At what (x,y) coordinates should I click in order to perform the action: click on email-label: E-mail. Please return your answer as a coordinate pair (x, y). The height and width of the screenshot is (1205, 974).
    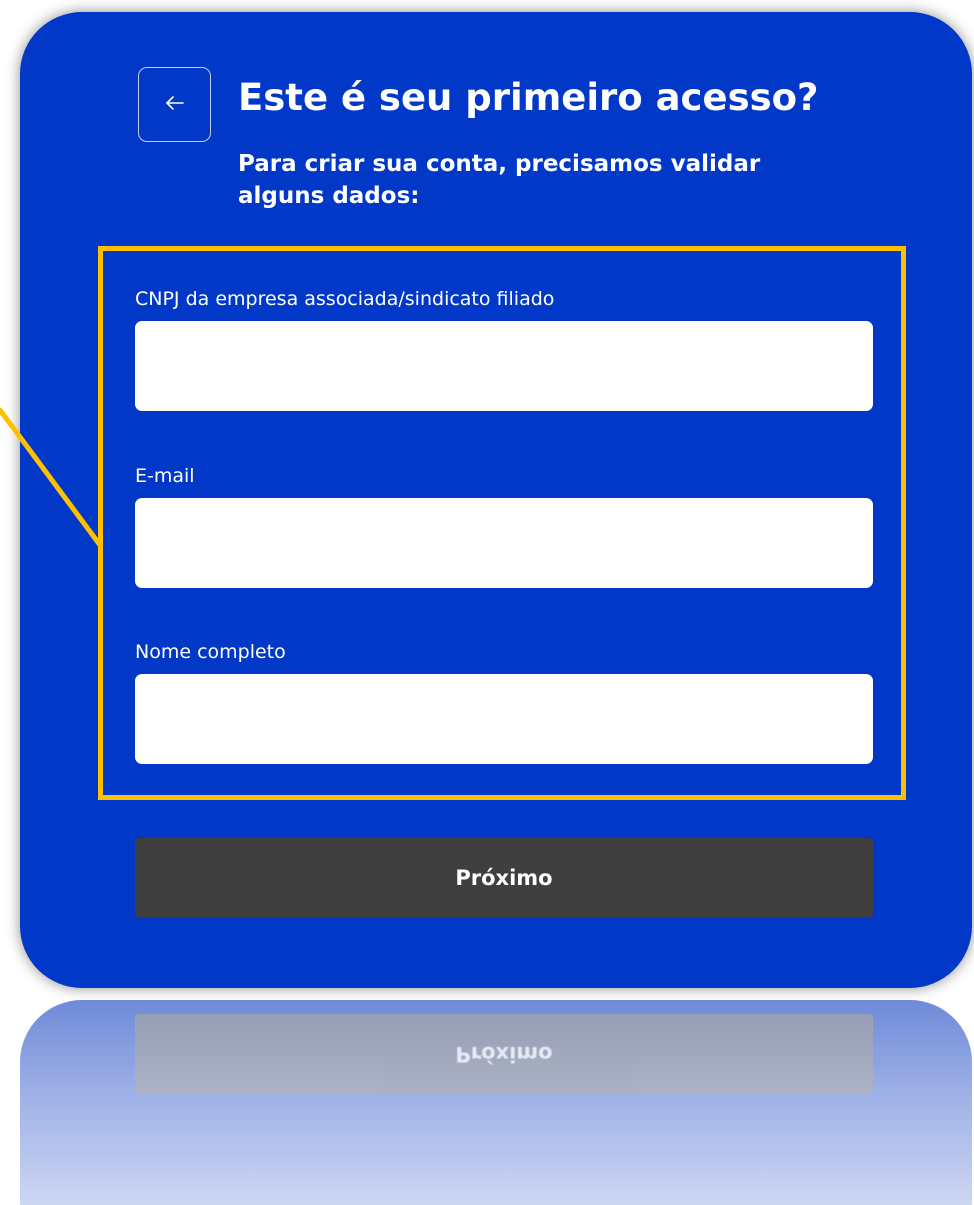
    Looking at the image, I should click on (165, 476).